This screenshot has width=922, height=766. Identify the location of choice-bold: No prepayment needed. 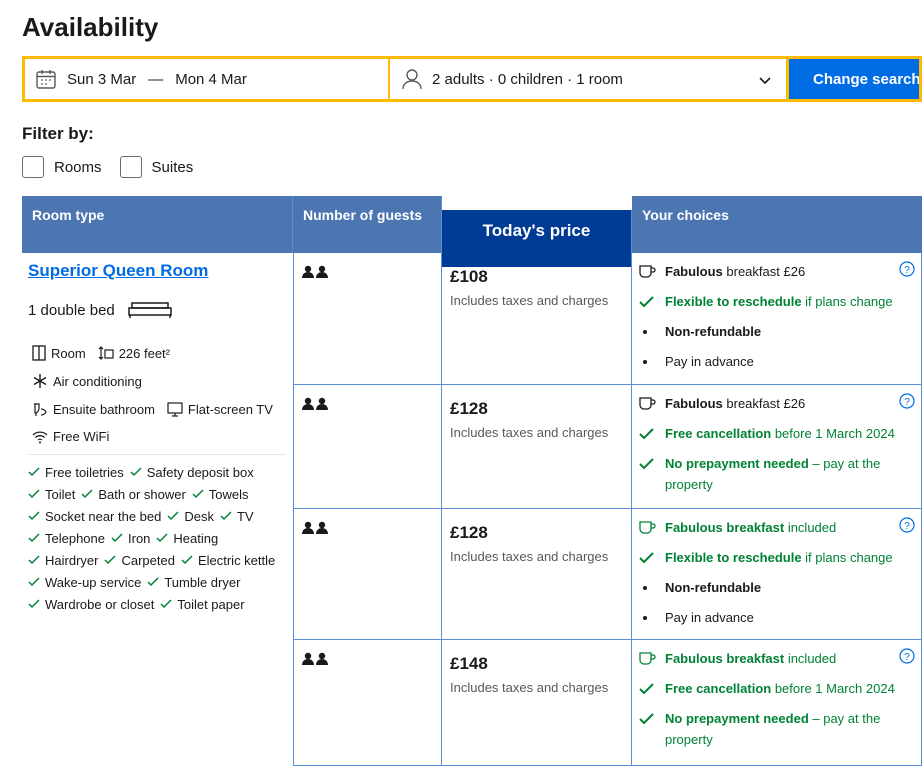
(737, 463).